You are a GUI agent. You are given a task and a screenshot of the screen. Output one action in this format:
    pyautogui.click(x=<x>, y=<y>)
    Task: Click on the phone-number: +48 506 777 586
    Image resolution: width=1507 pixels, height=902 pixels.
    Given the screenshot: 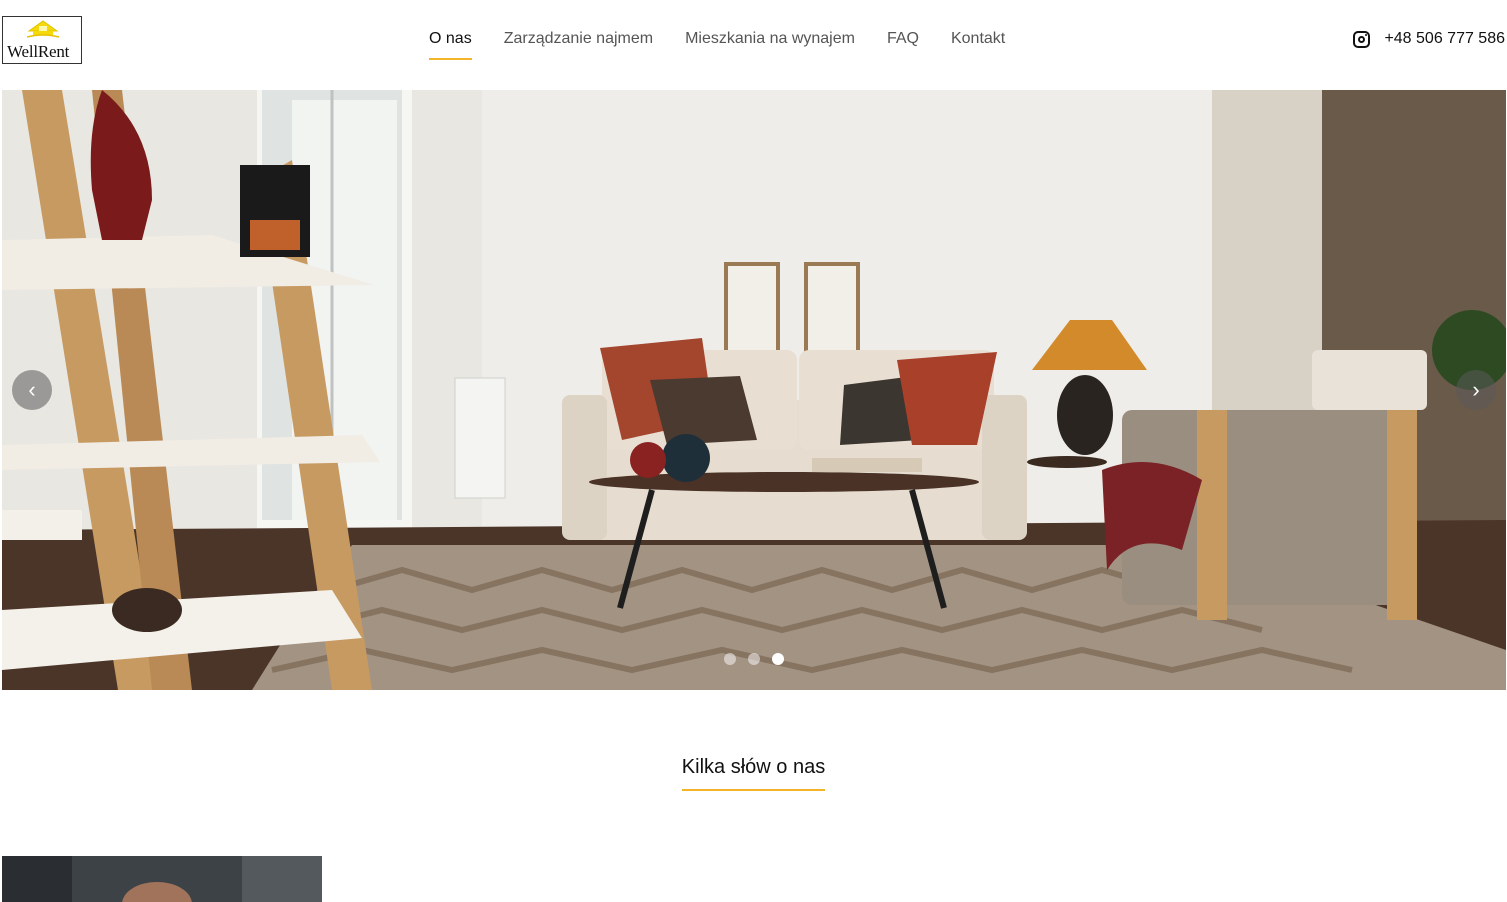 What is the action you would take?
    pyautogui.click(x=1444, y=39)
    